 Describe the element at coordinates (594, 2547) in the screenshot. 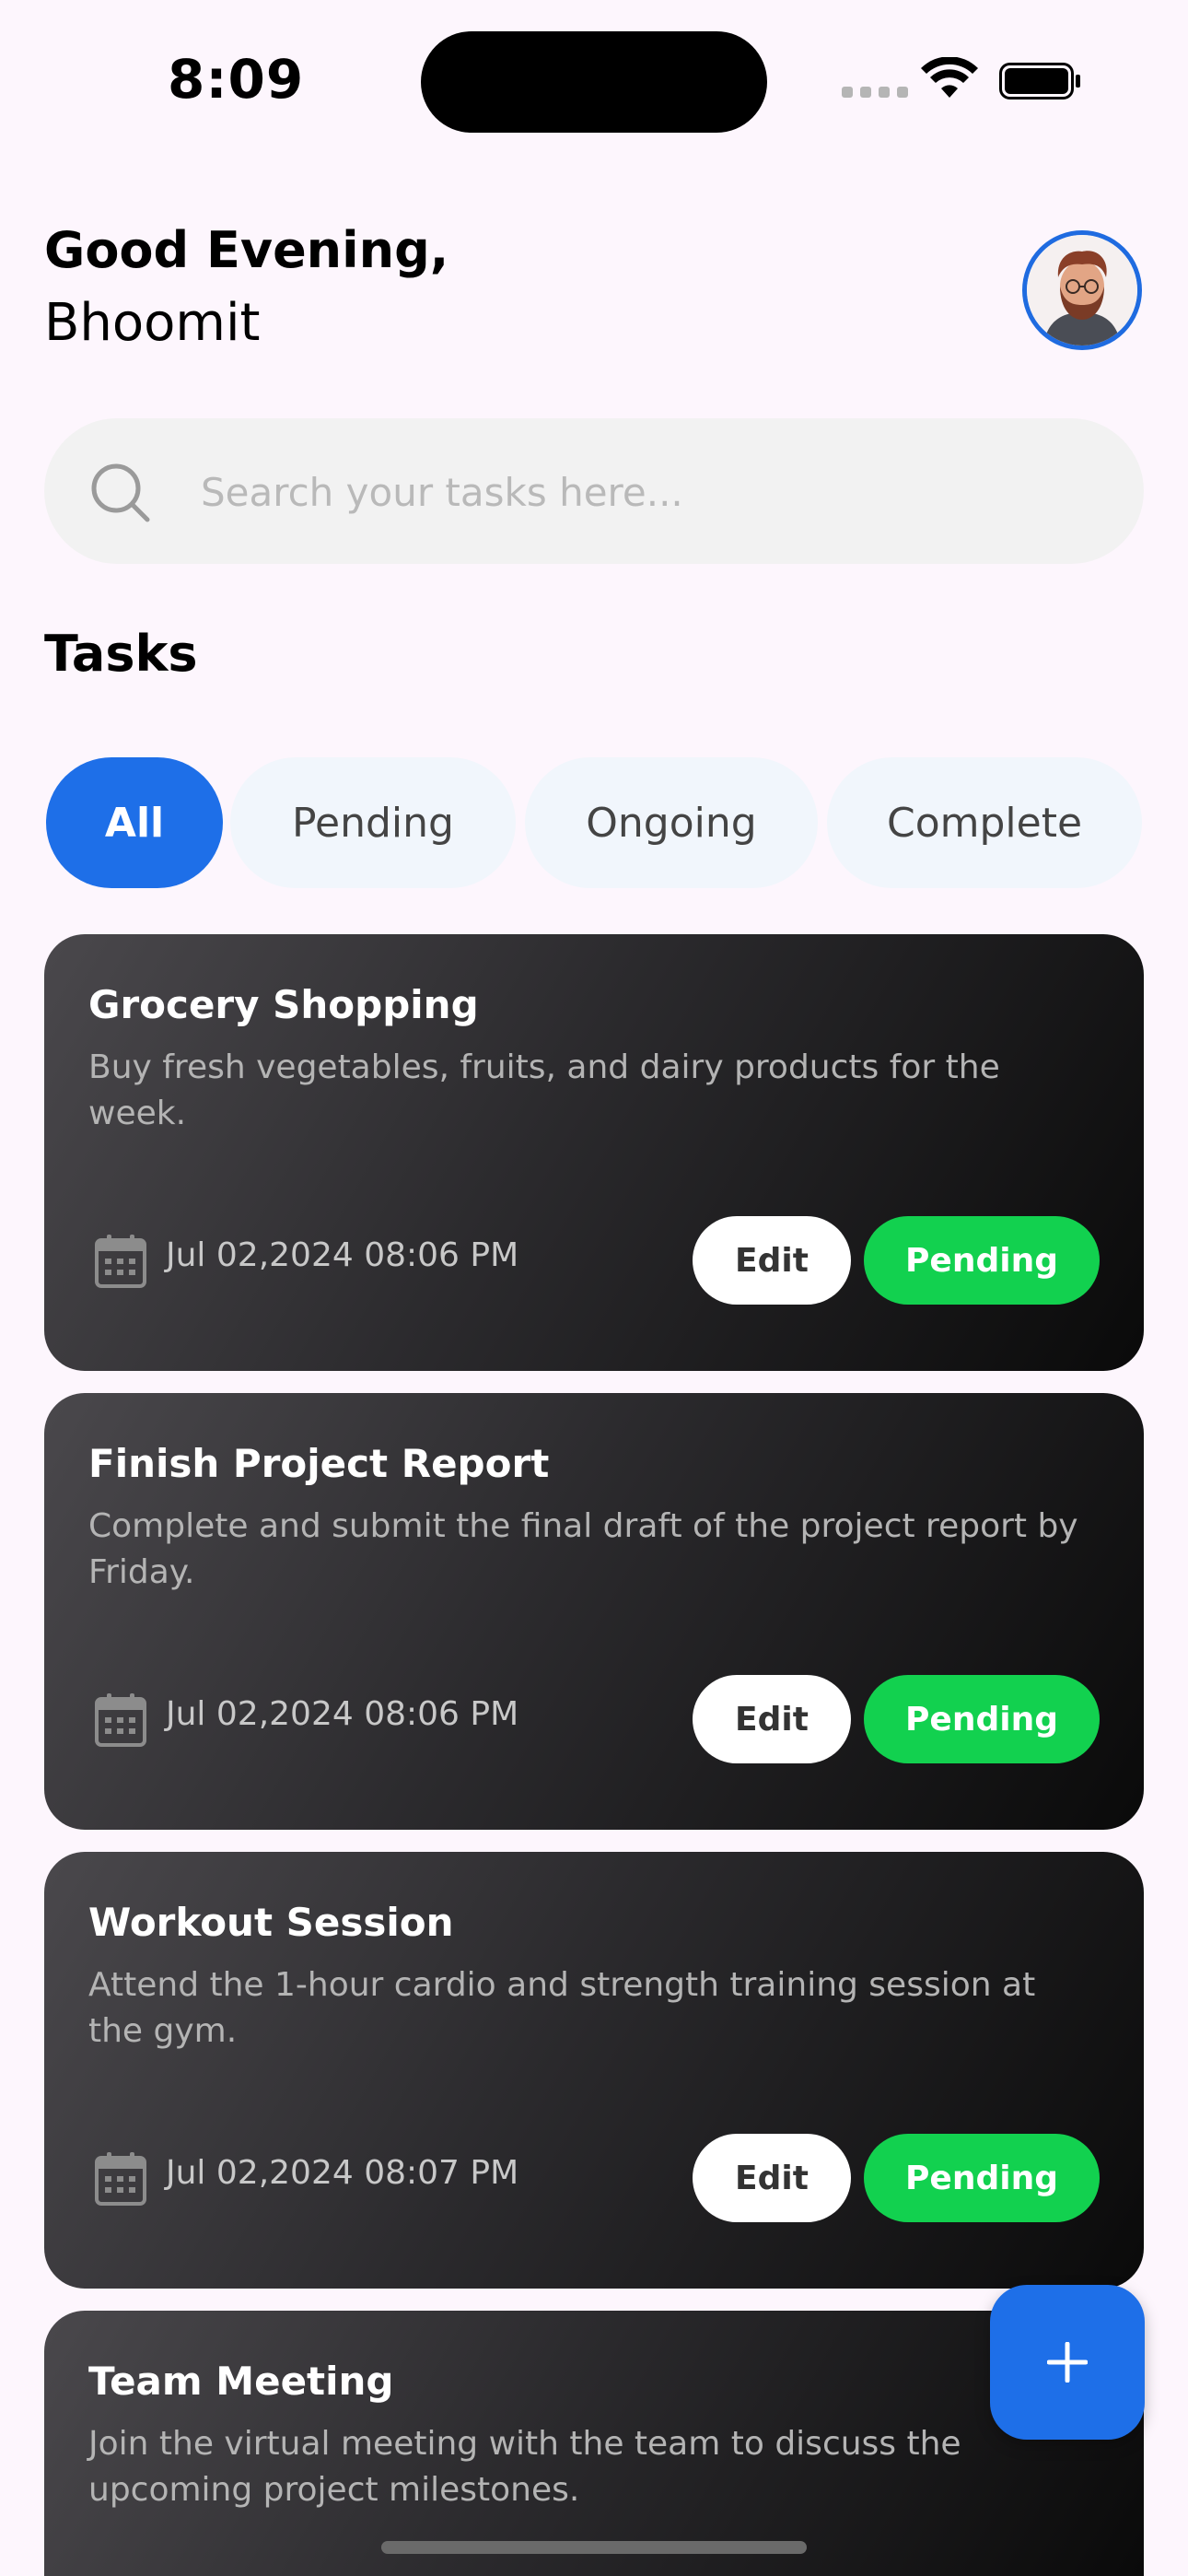

I see `home-indicator` at that location.